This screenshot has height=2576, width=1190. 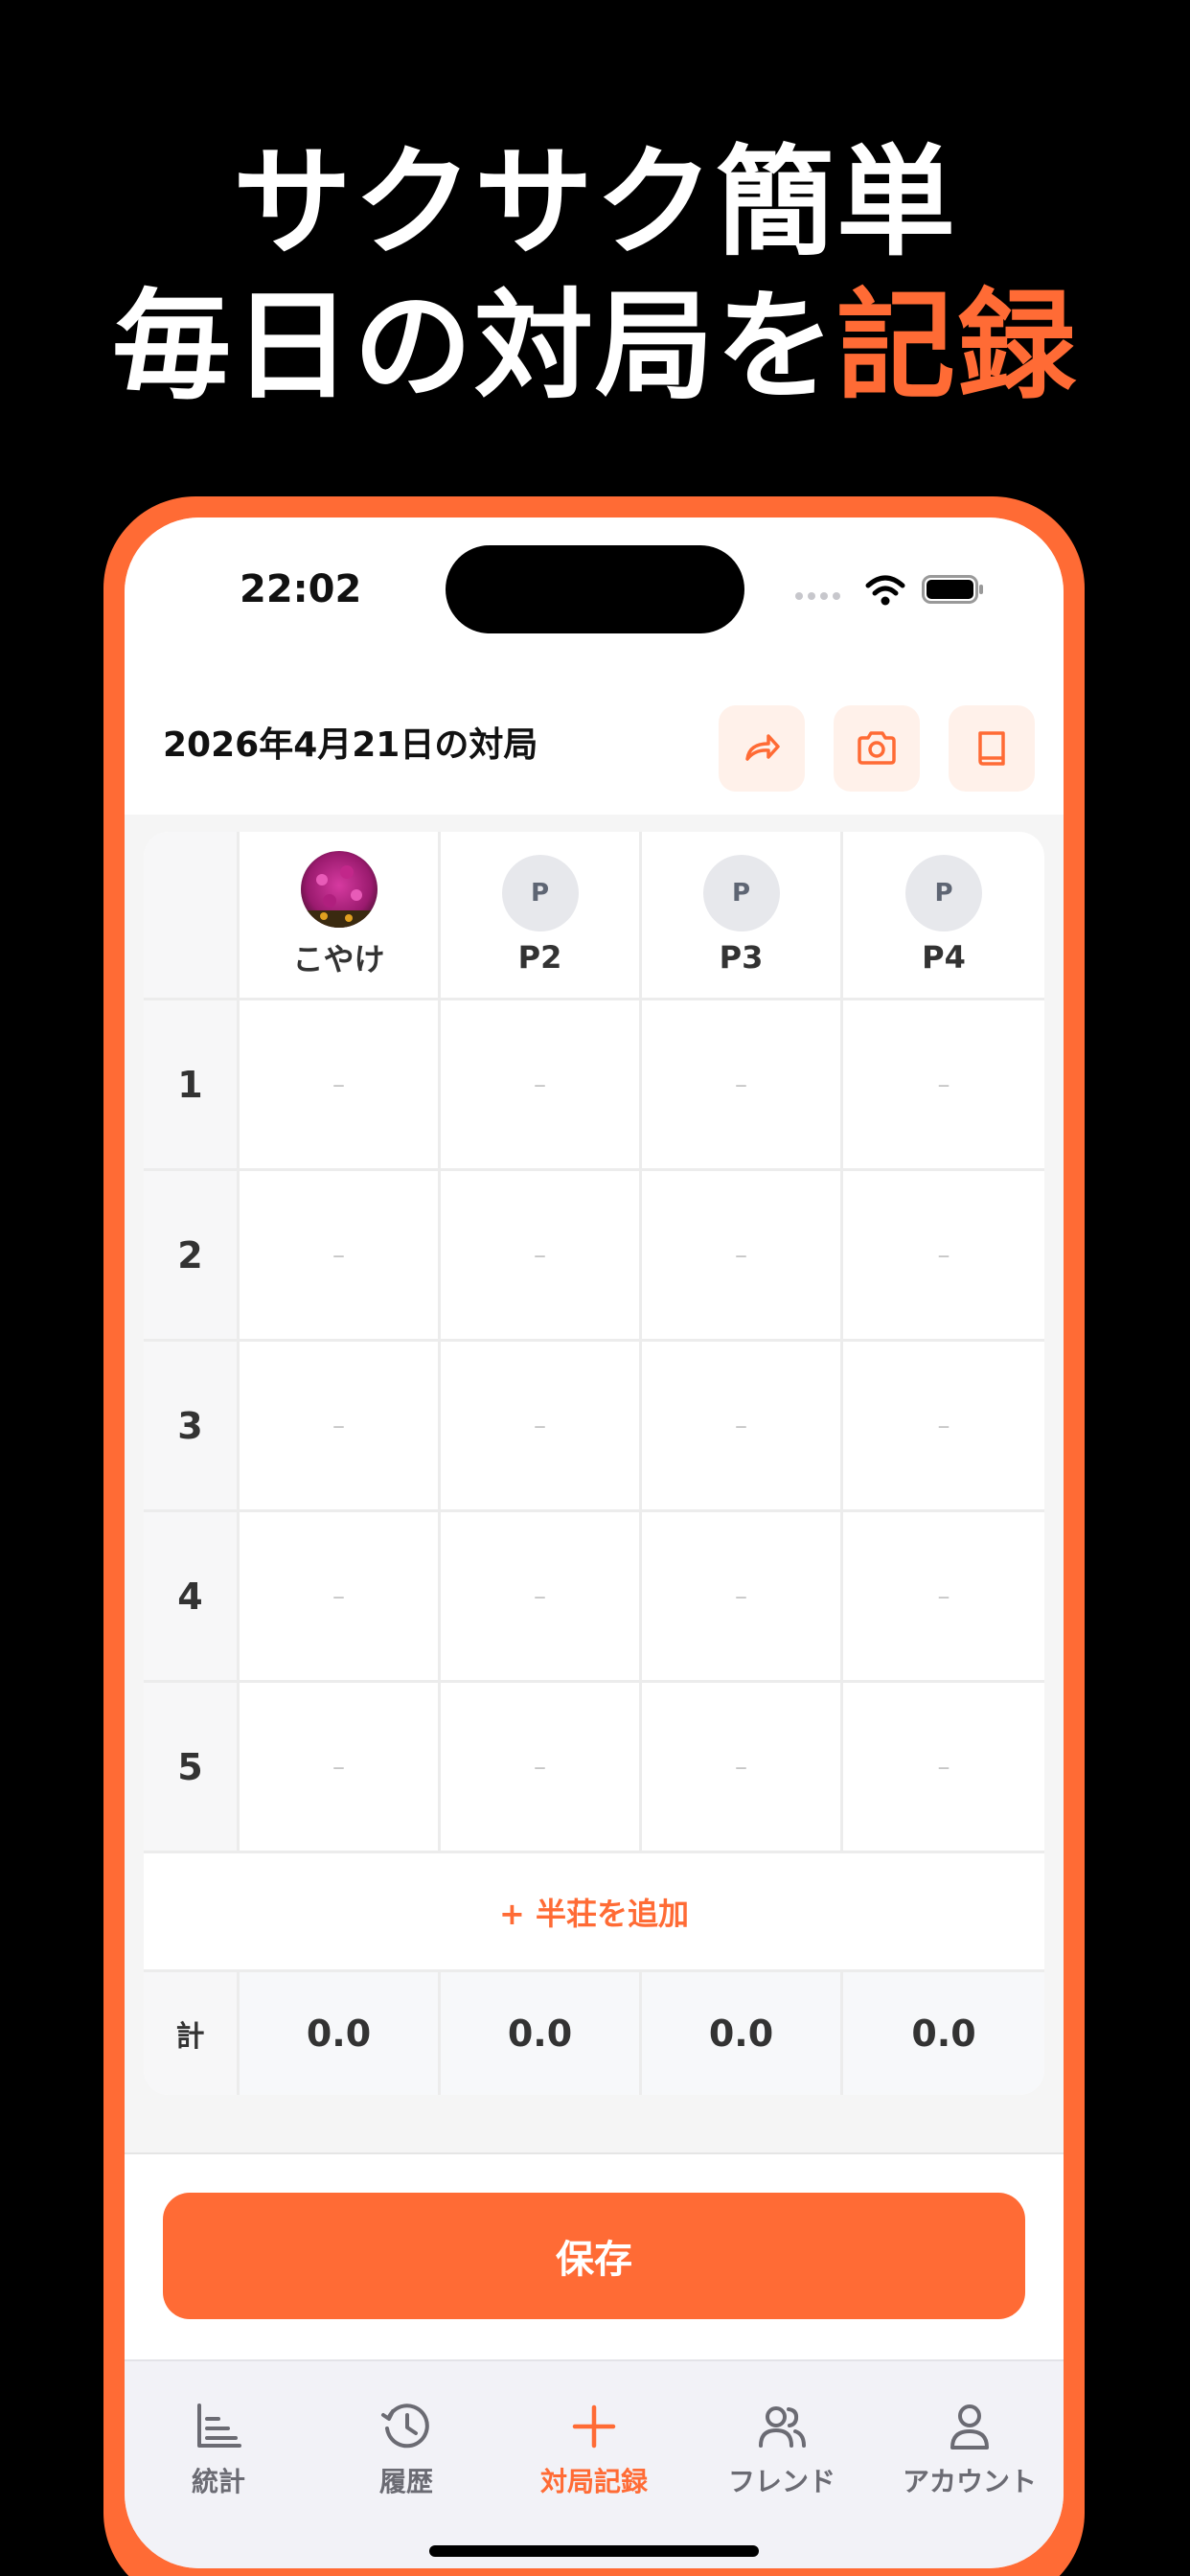 I want to click on round-row: 1 – – – –, so click(x=594, y=1085).